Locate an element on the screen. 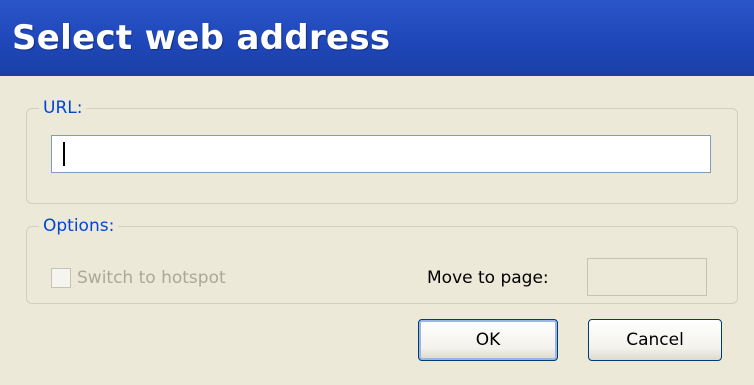 The width and height of the screenshot is (754, 385). switch-to-hotspot-checkbox: Switch to hotspot is located at coordinates (138, 278).